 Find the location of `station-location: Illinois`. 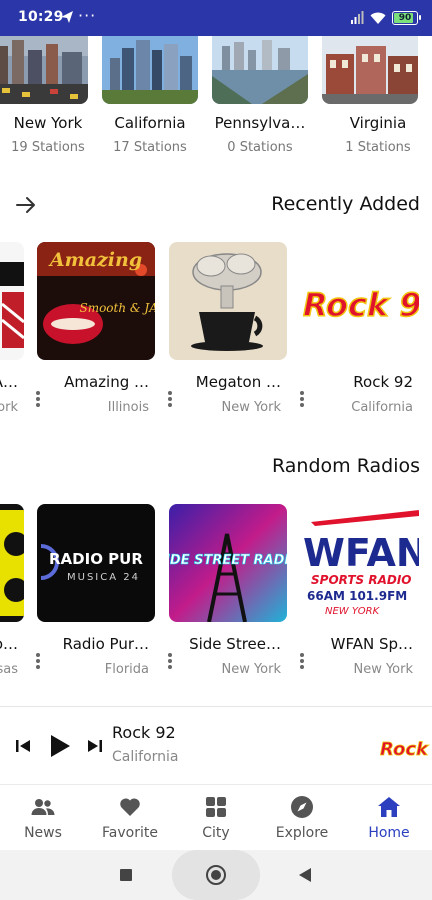

station-location: Illinois is located at coordinates (128, 407).